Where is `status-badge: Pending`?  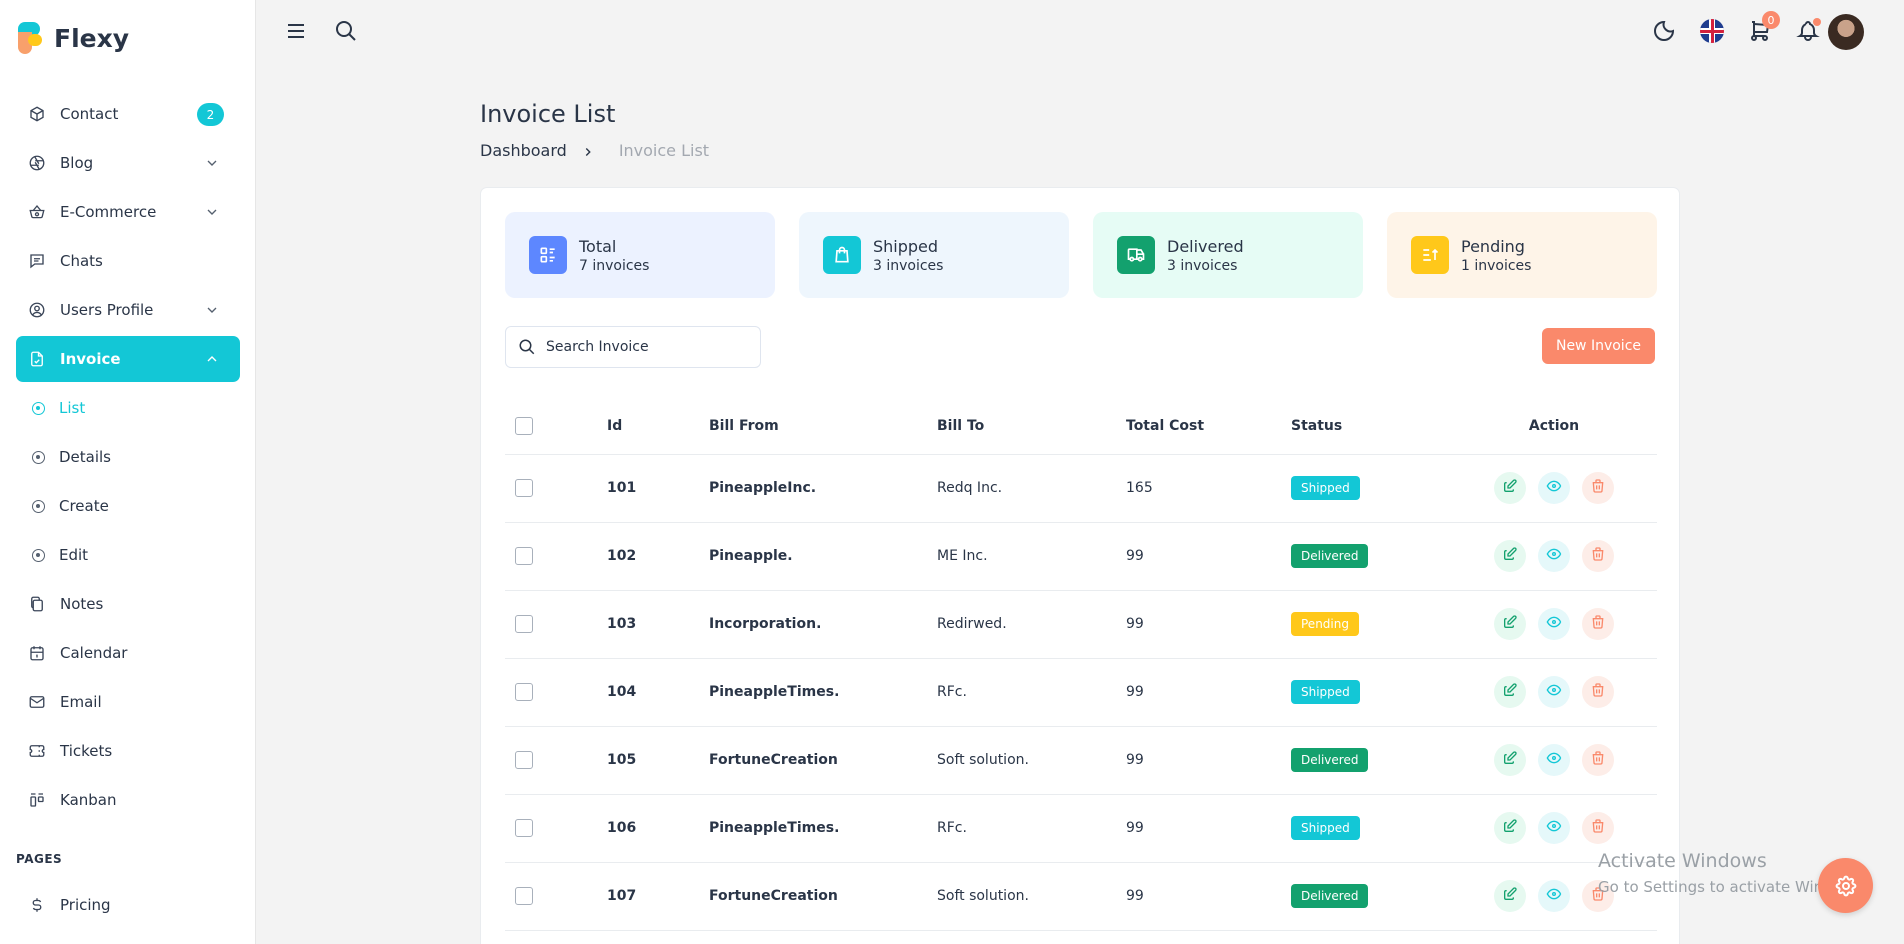
status-badge: Pending is located at coordinates (1325, 624).